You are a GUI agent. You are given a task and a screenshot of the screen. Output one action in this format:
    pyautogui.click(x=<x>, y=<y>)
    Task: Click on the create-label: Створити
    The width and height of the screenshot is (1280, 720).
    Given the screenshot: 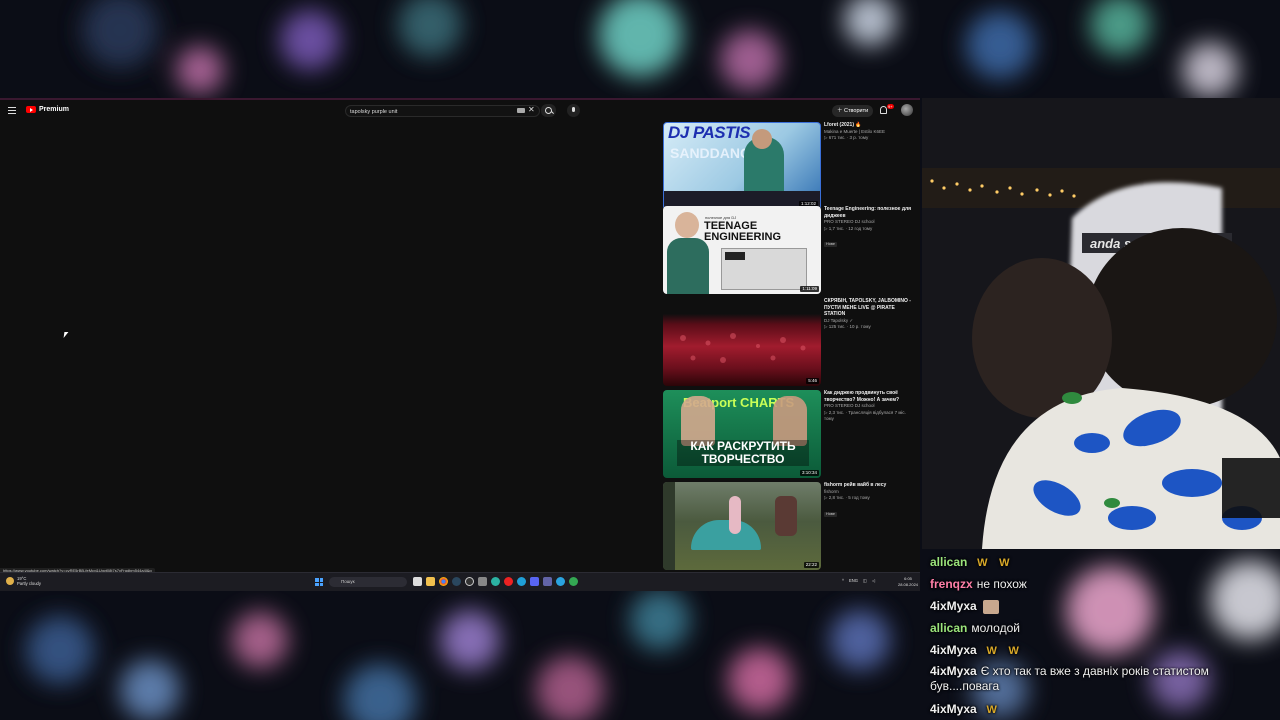 What is the action you would take?
    pyautogui.click(x=856, y=111)
    